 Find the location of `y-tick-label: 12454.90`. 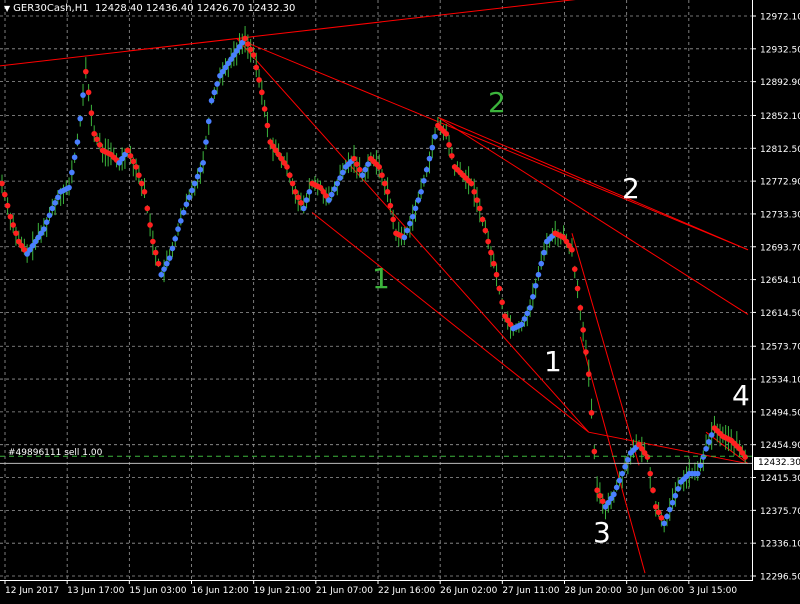

y-tick-label: 12454.90 is located at coordinates (780, 446).